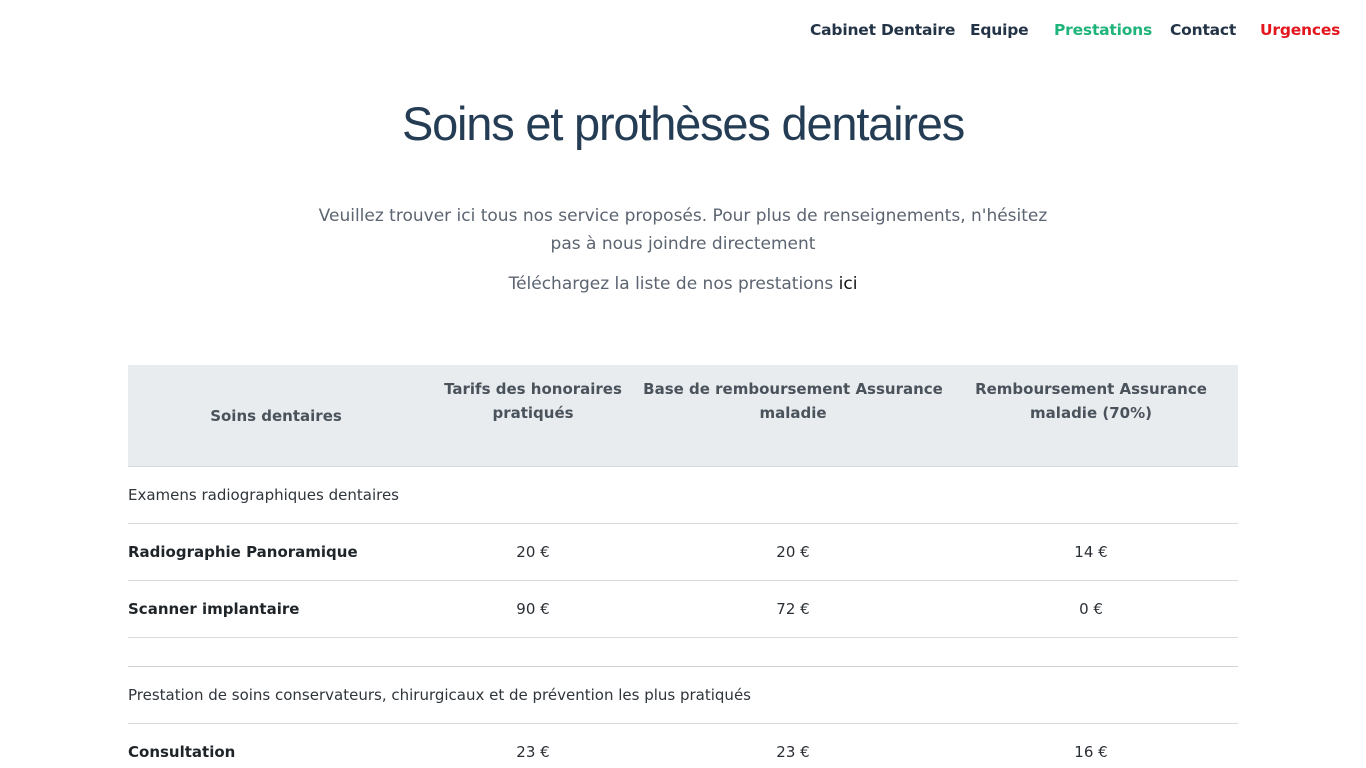 The image size is (1366, 768). I want to click on nav-link-cabinet-dentaire: Cabinet Dentaire, so click(882, 30).